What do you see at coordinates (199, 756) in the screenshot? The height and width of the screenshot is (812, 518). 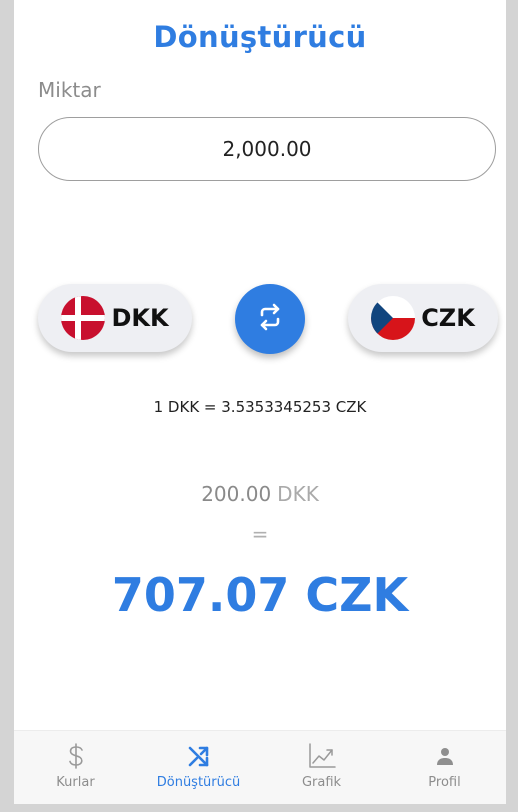 I see `shuffle-icon` at bounding box center [199, 756].